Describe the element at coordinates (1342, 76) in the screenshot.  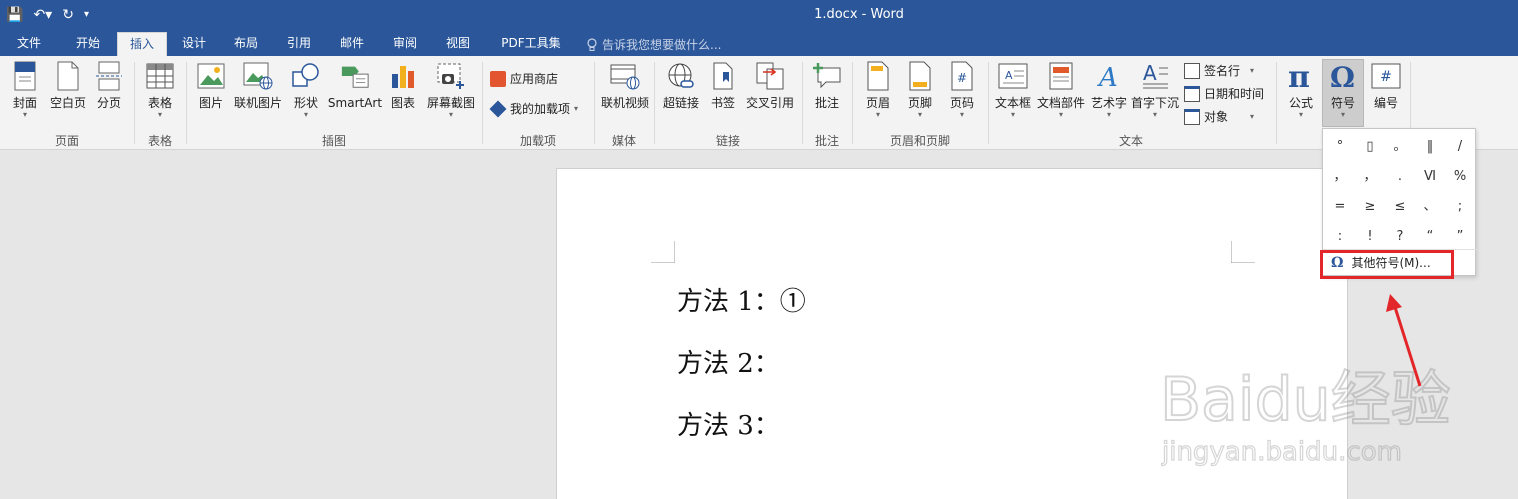
I see `omega-icon: Ω` at that location.